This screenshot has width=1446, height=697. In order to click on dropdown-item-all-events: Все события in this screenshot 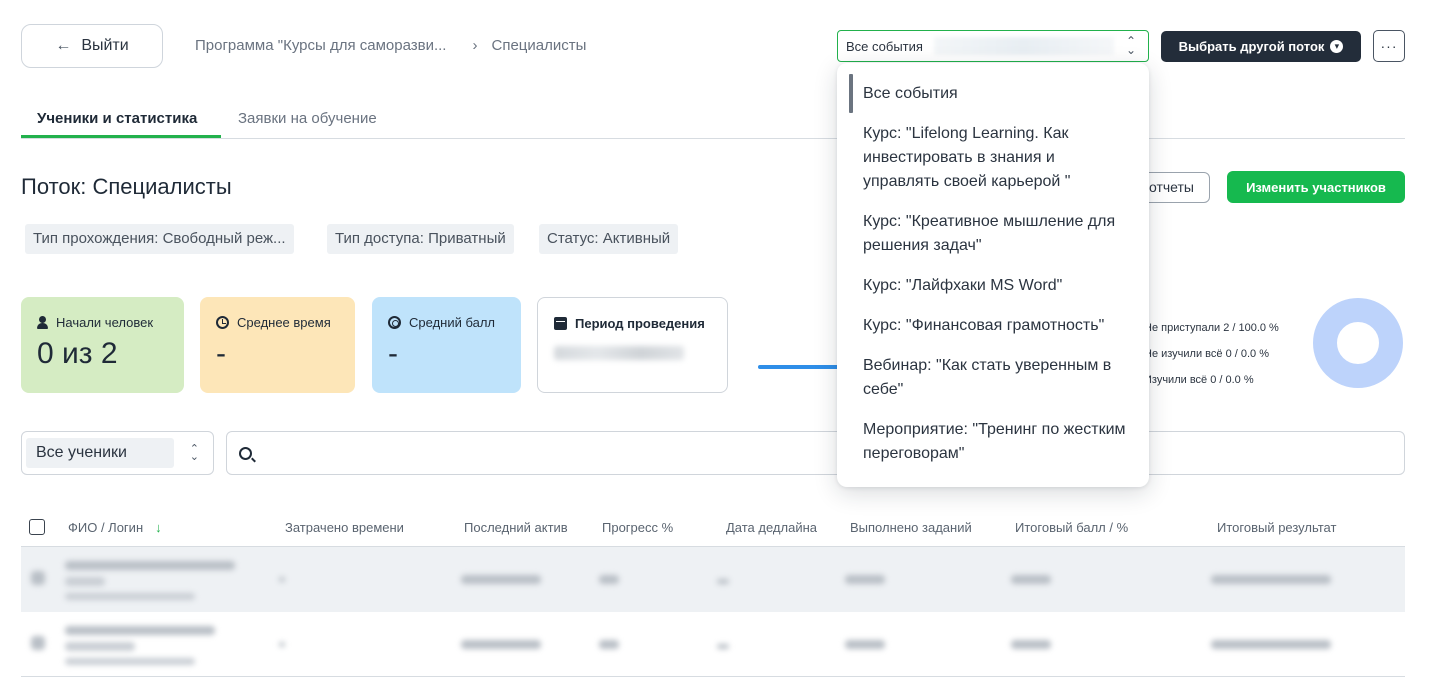, I will do `click(997, 94)`.